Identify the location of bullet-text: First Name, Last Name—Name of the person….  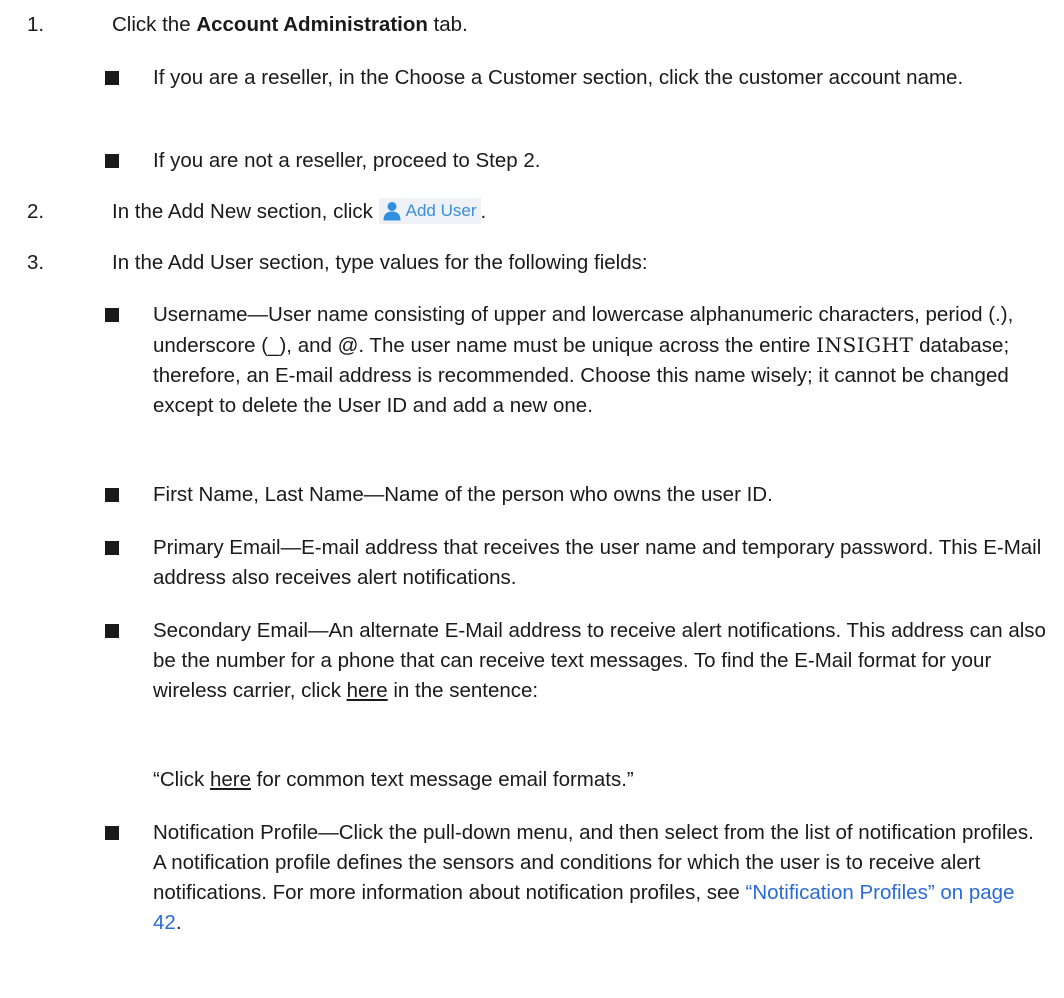
(463, 494).